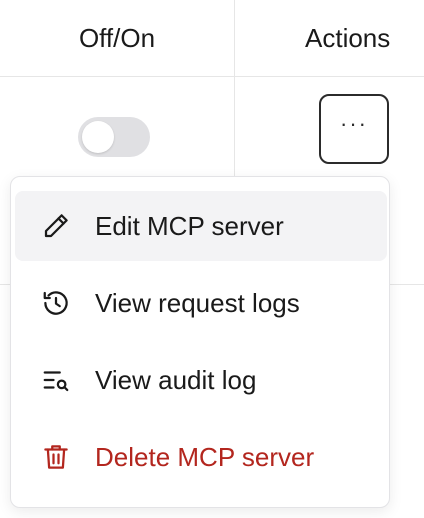  Describe the element at coordinates (56, 226) in the screenshot. I see `pencil-icon` at that location.